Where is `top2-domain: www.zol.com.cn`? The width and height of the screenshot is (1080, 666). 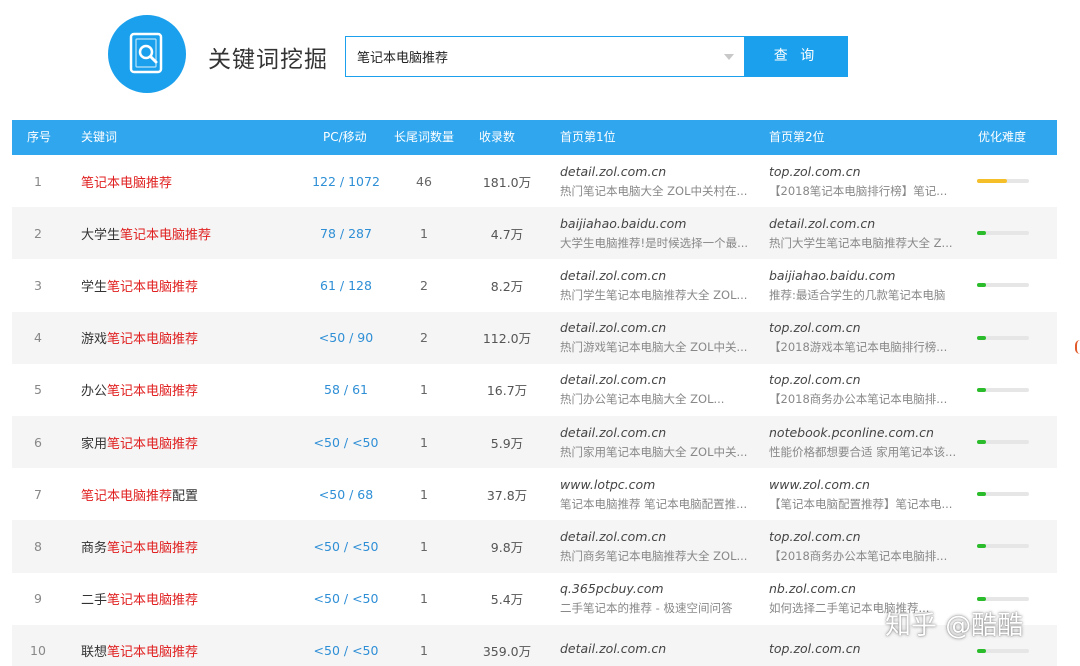 top2-domain: www.zol.com.cn is located at coordinates (868, 484).